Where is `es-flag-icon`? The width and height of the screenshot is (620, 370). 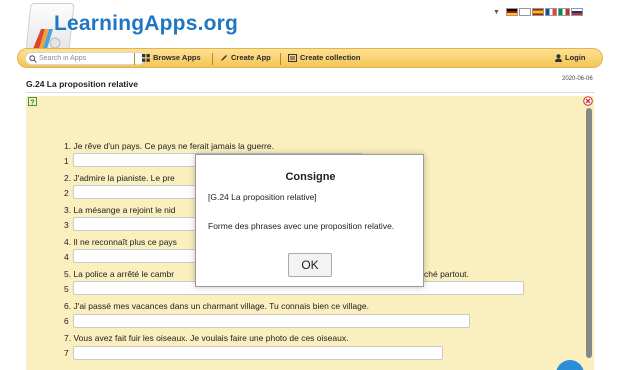
es-flag-icon is located at coordinates (537, 12).